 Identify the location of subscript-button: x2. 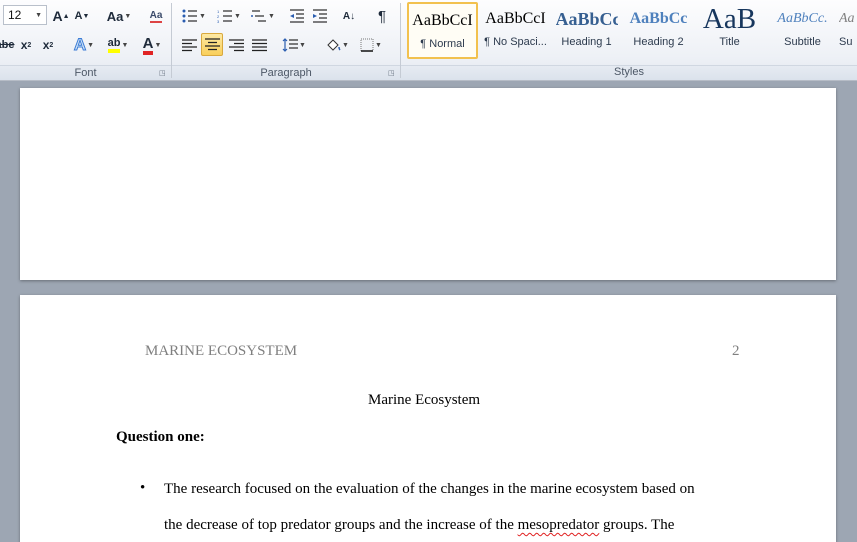
(26, 45).